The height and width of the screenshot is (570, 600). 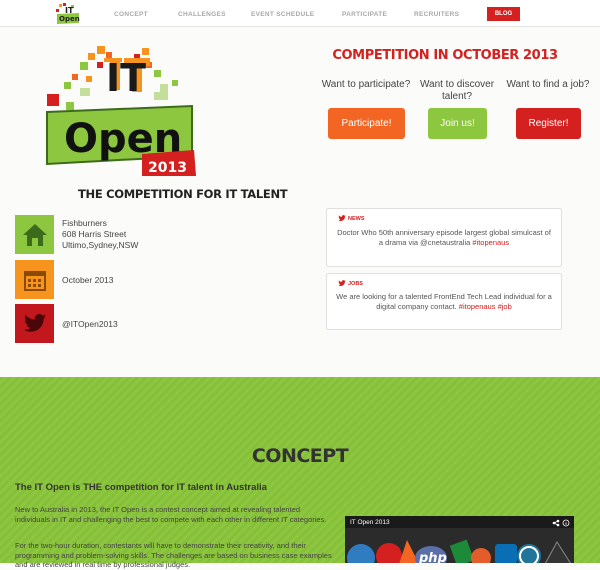 I want to click on jobs-label: JOBS, so click(x=350, y=283).